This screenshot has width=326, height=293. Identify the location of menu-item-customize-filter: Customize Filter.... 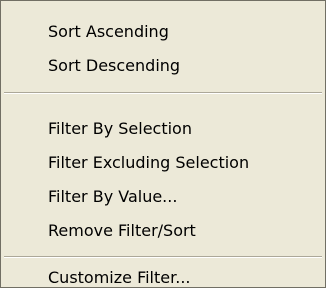
(163, 278).